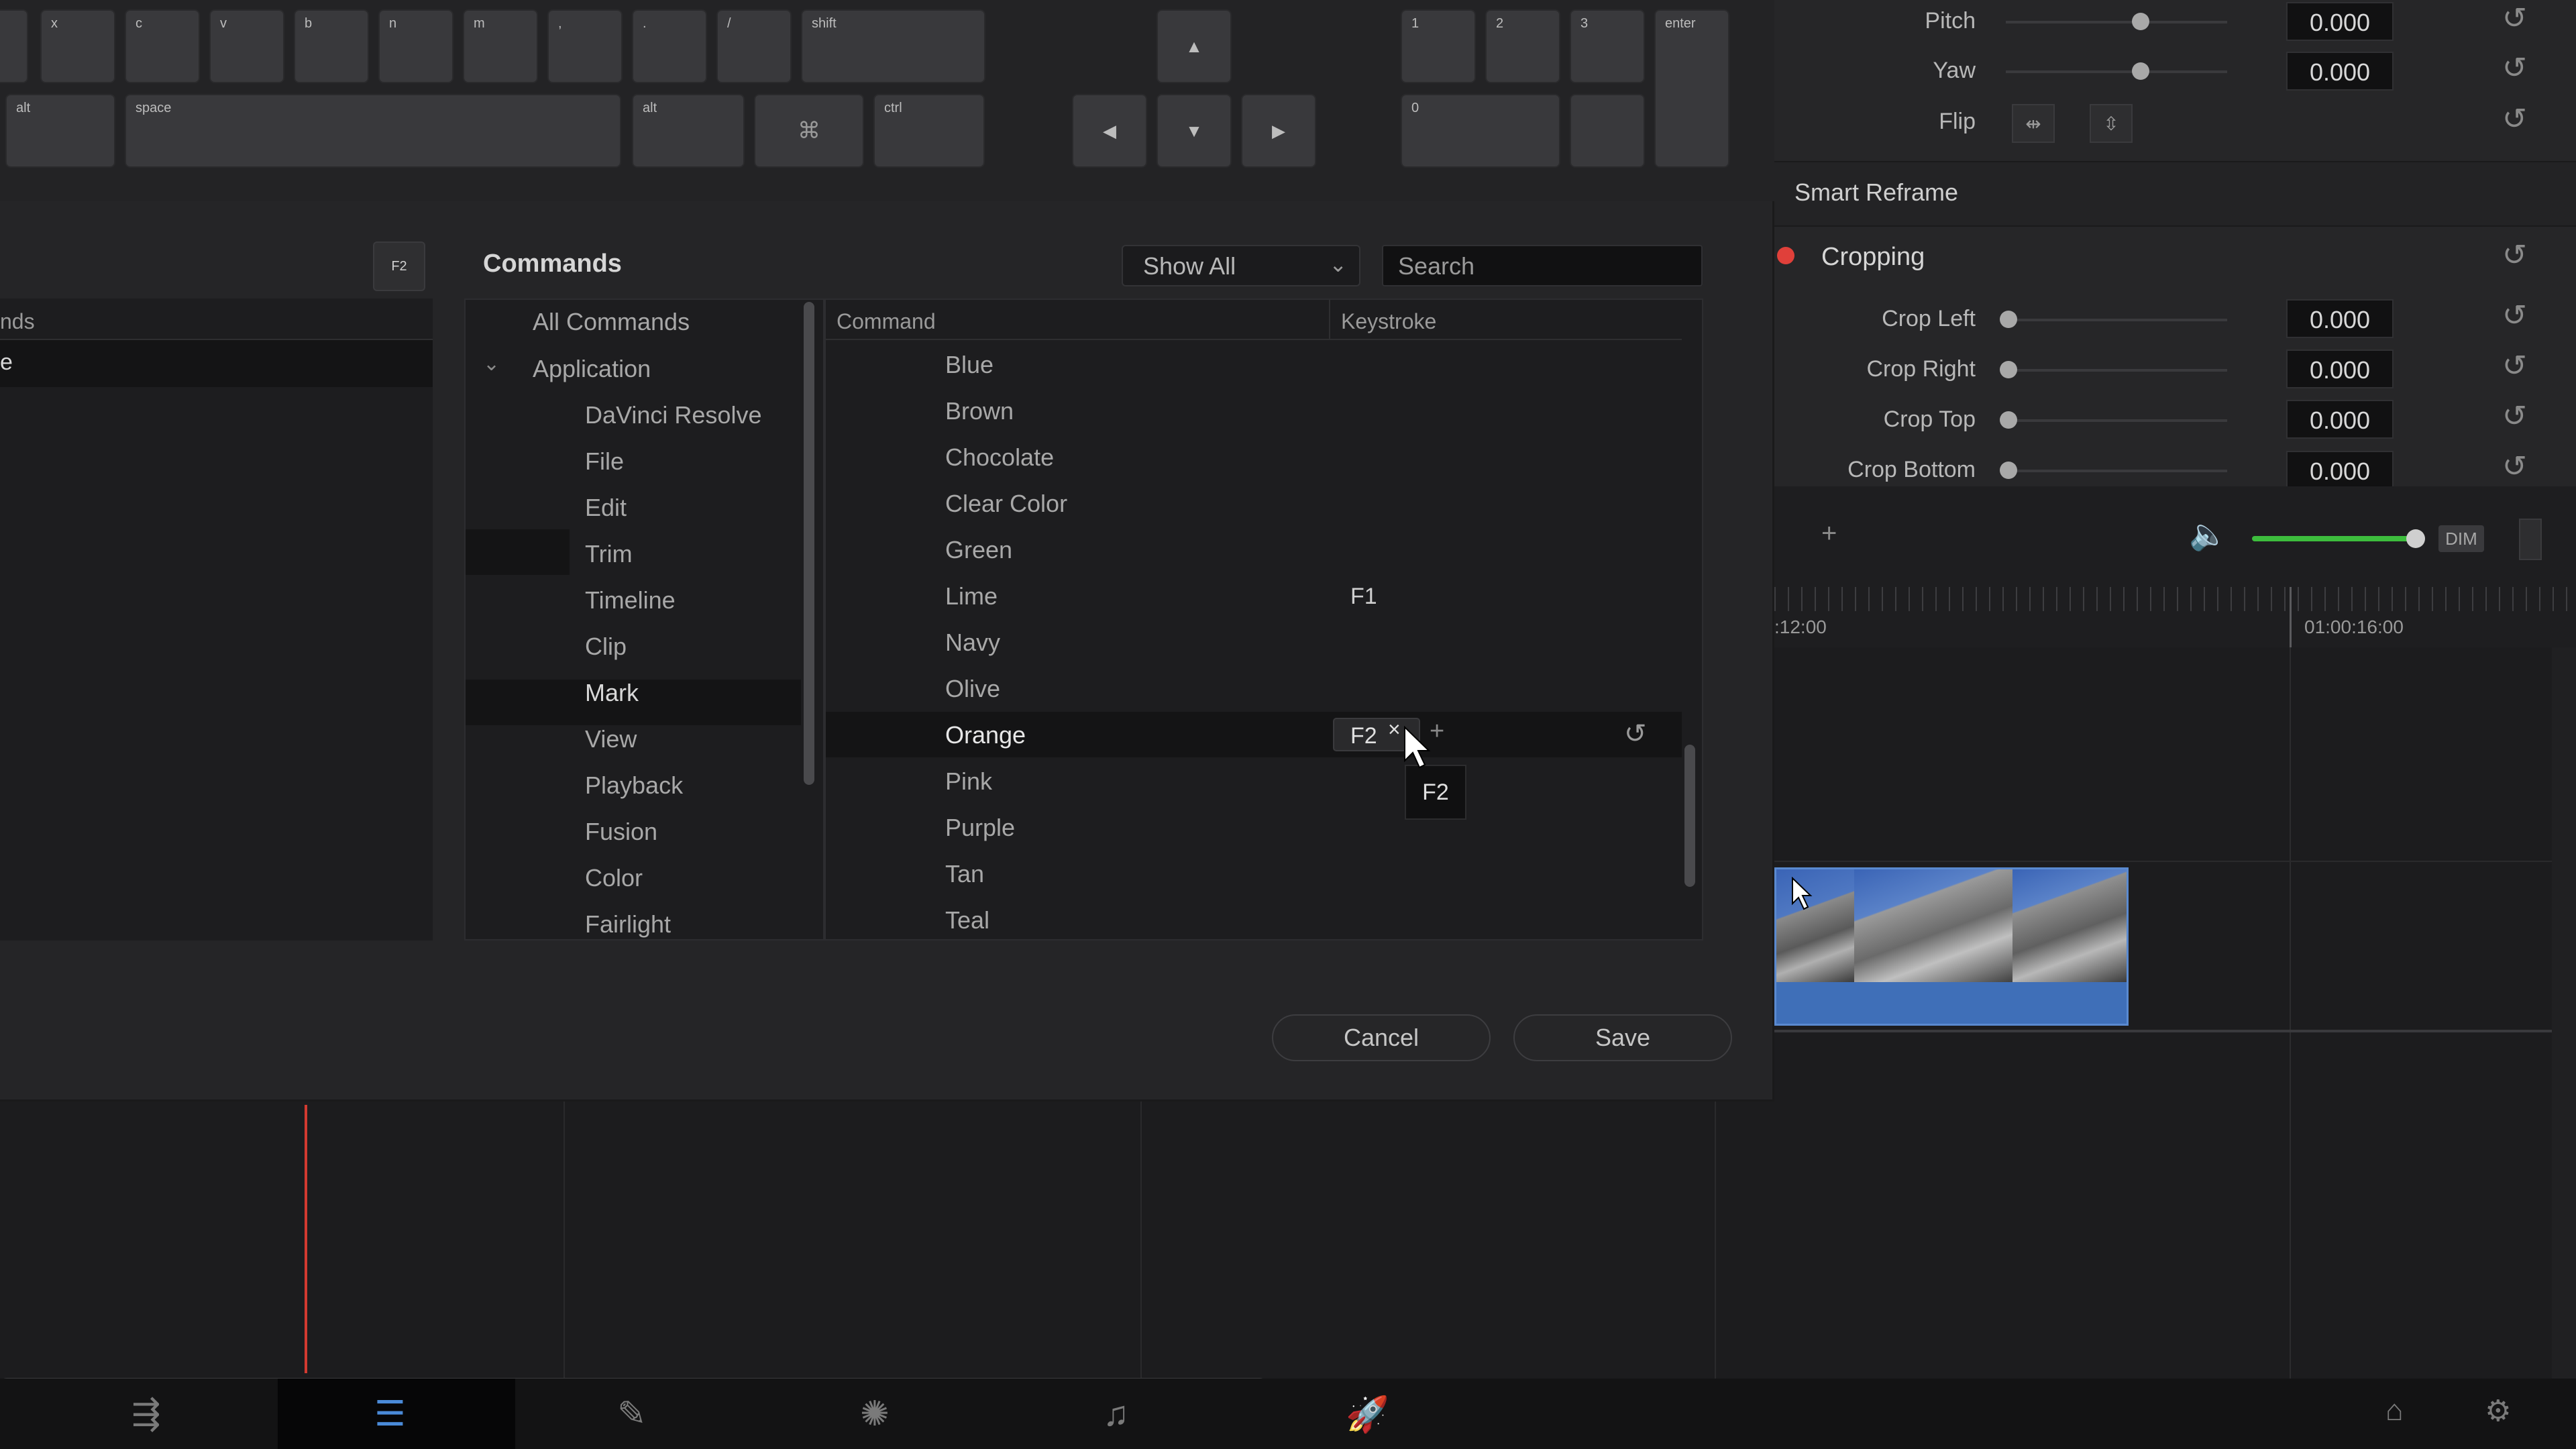 Image resolution: width=2576 pixels, height=1449 pixels. I want to click on crop-right-slider-knob, so click(2008, 369).